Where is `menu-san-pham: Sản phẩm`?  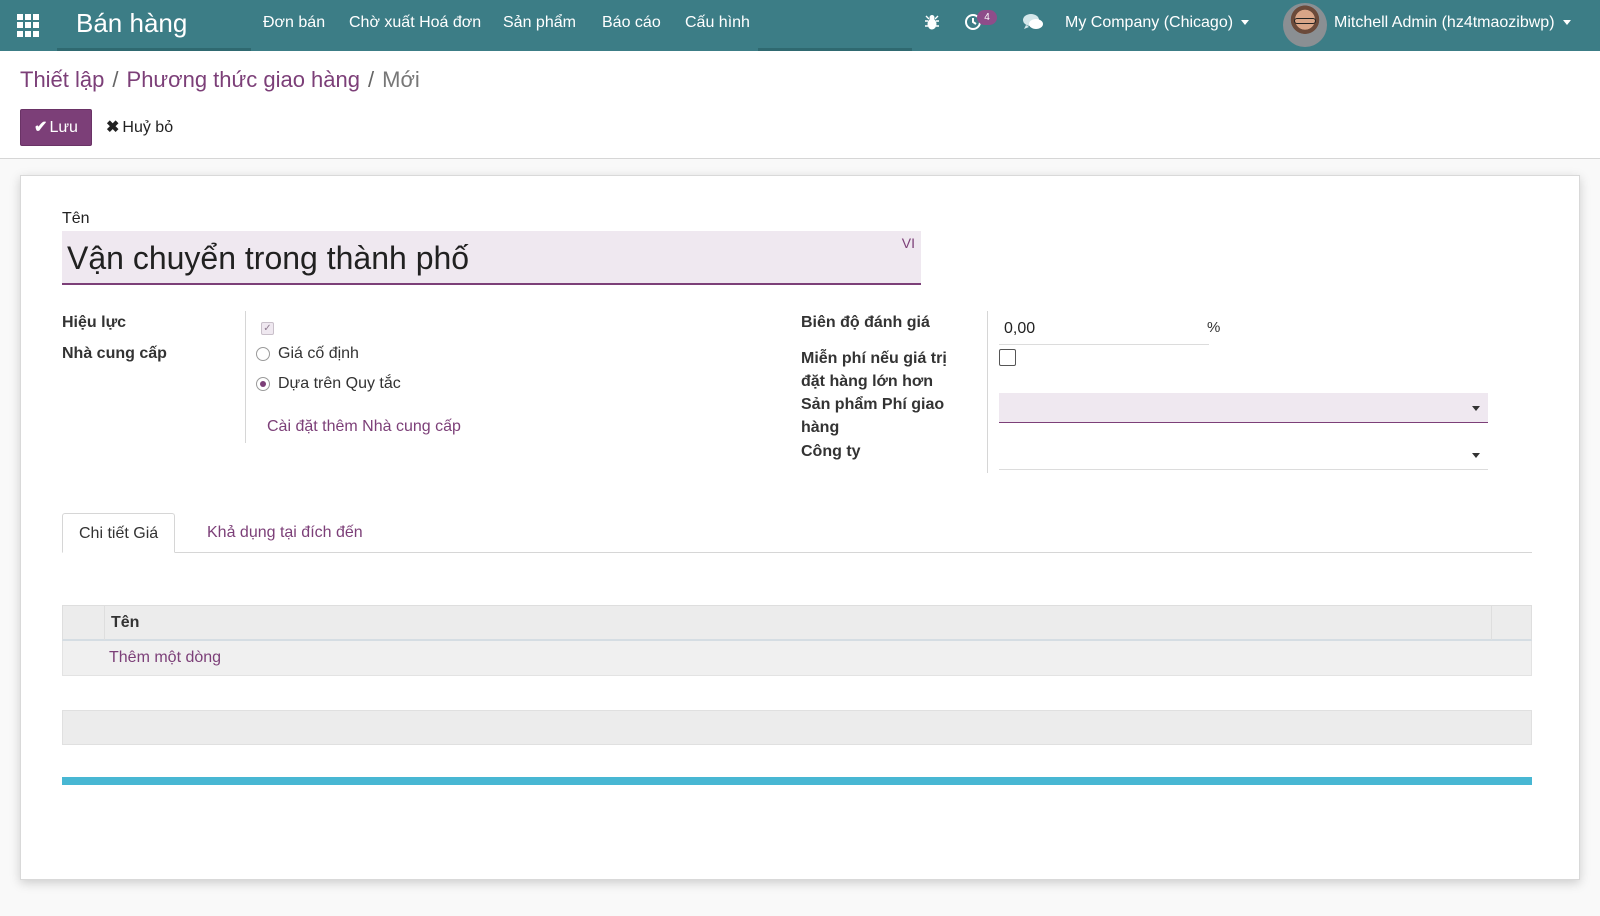 menu-san-pham: Sản phẩm is located at coordinates (539, 23).